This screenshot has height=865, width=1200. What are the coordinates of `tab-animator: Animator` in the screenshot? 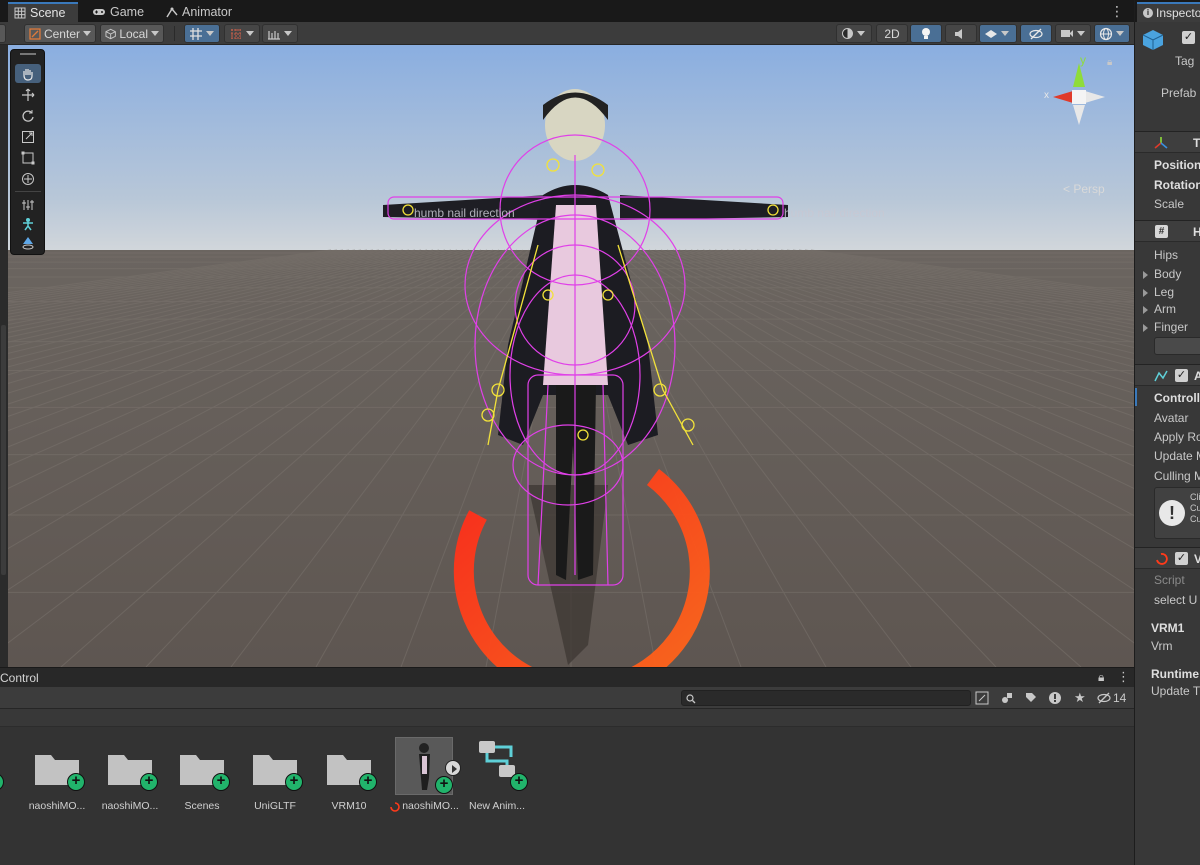 It's located at (199, 12).